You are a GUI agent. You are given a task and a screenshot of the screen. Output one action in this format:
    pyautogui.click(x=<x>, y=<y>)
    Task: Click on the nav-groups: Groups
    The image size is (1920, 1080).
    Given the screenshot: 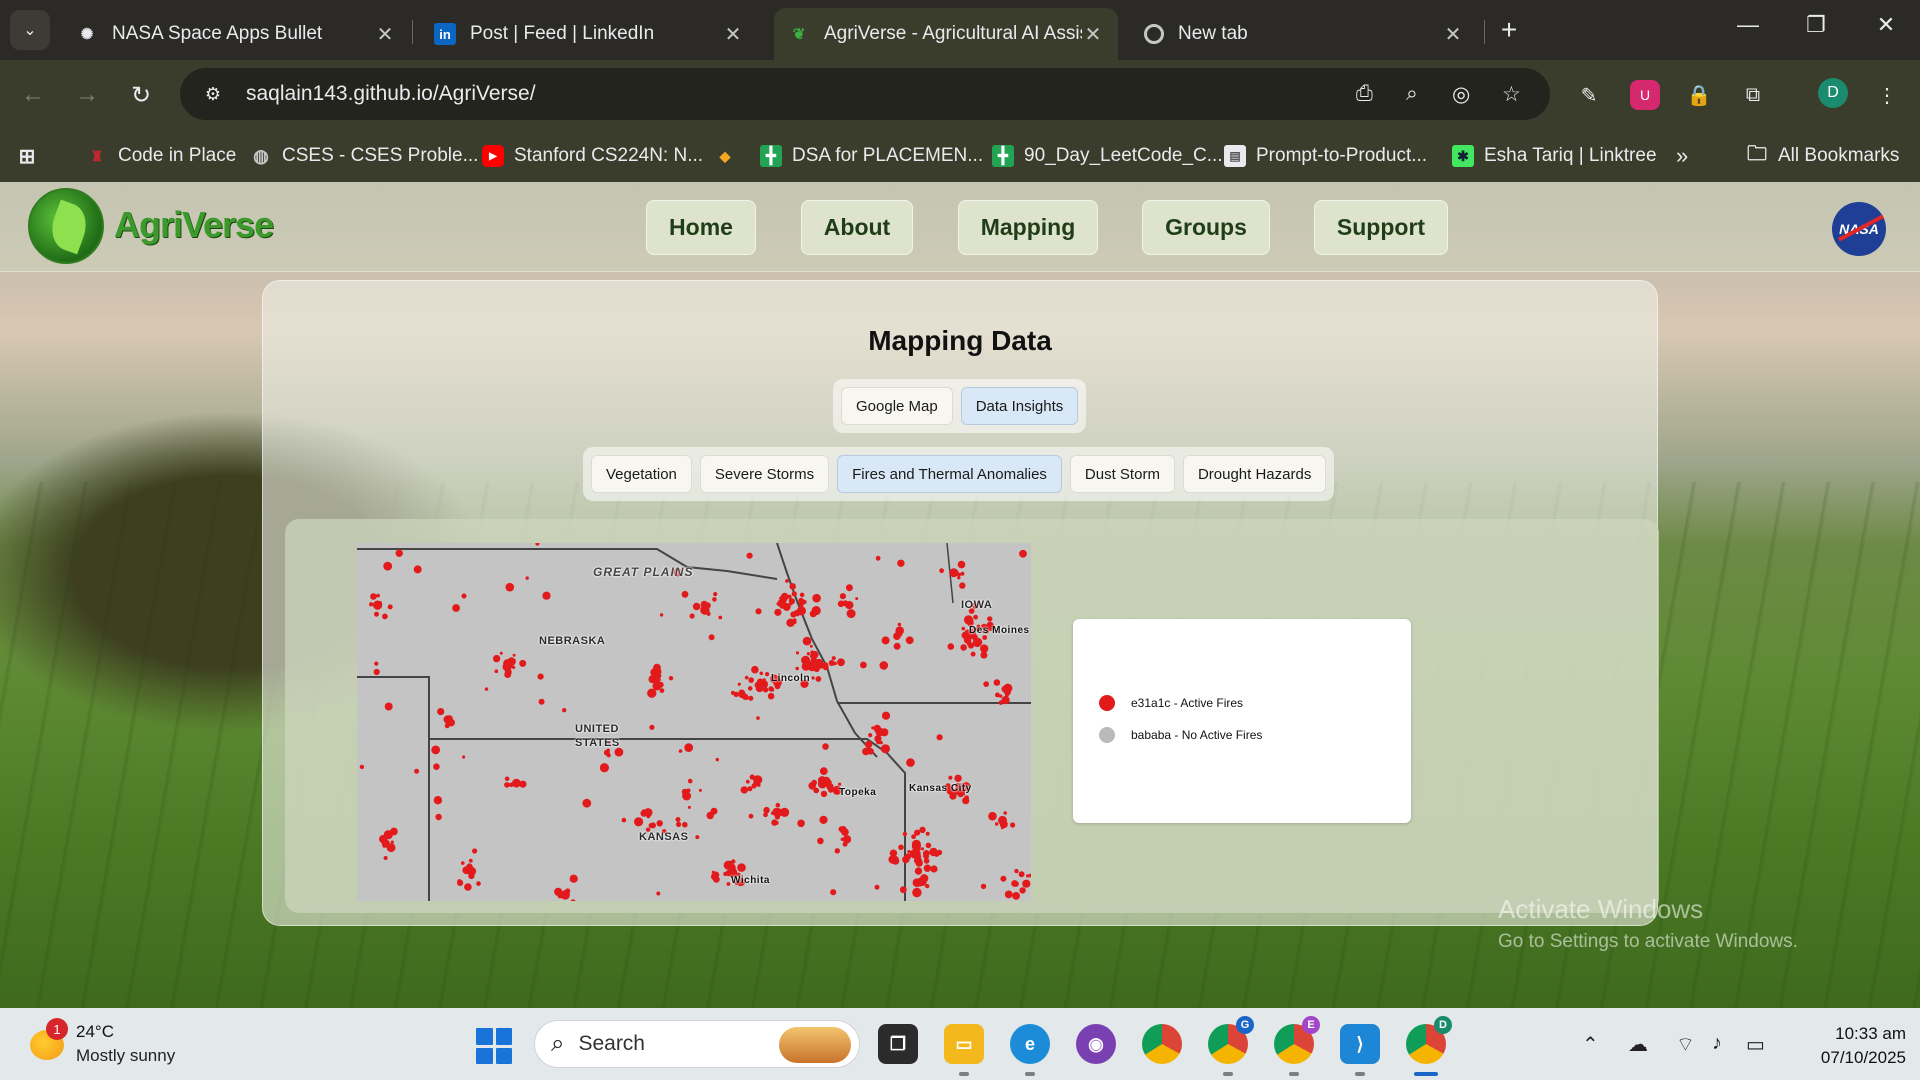 What is the action you would take?
    pyautogui.click(x=1206, y=227)
    